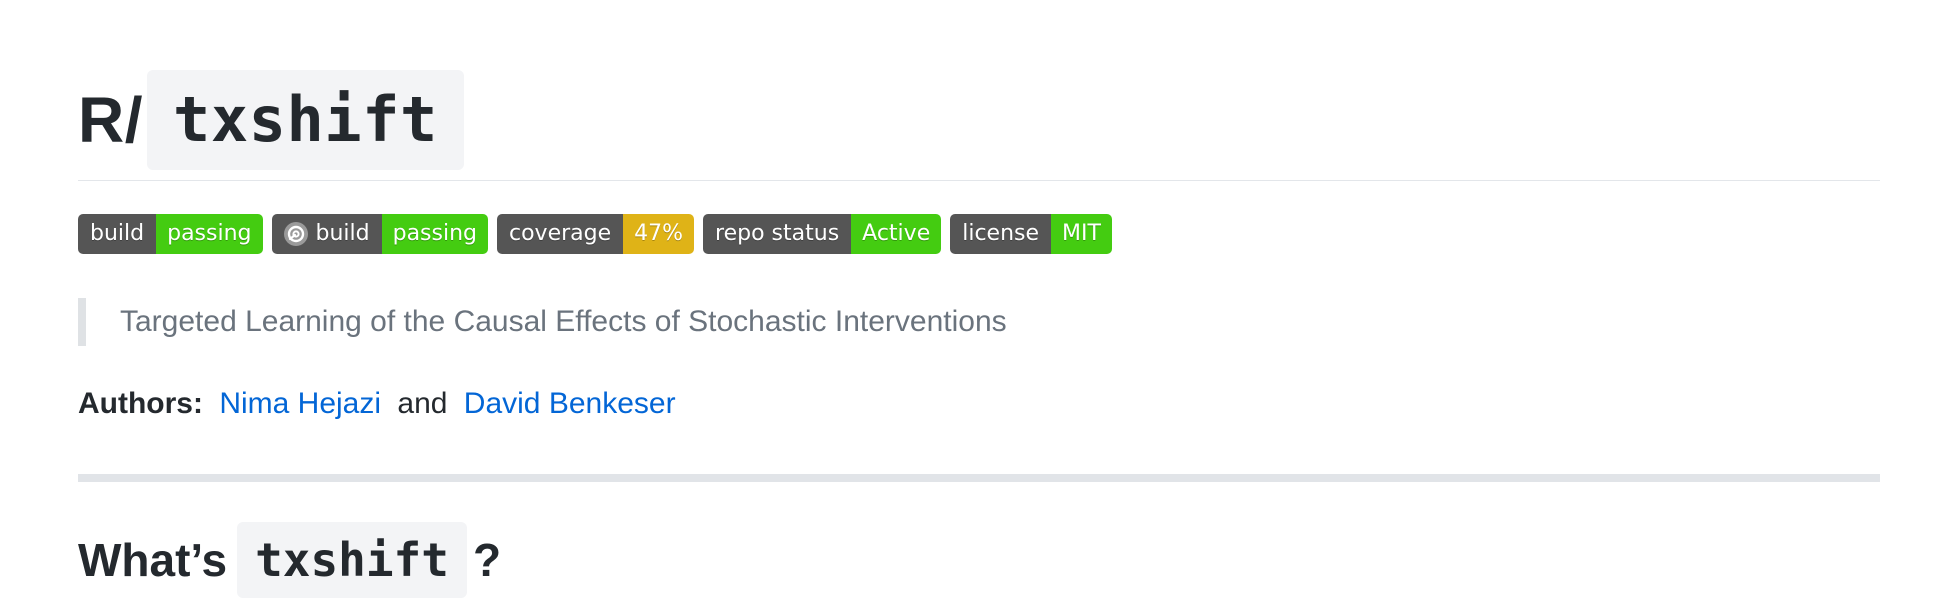 Image resolution: width=1944 pixels, height=604 pixels. Describe the element at coordinates (1081, 234) in the screenshot. I see `badge-value: MIT` at that location.